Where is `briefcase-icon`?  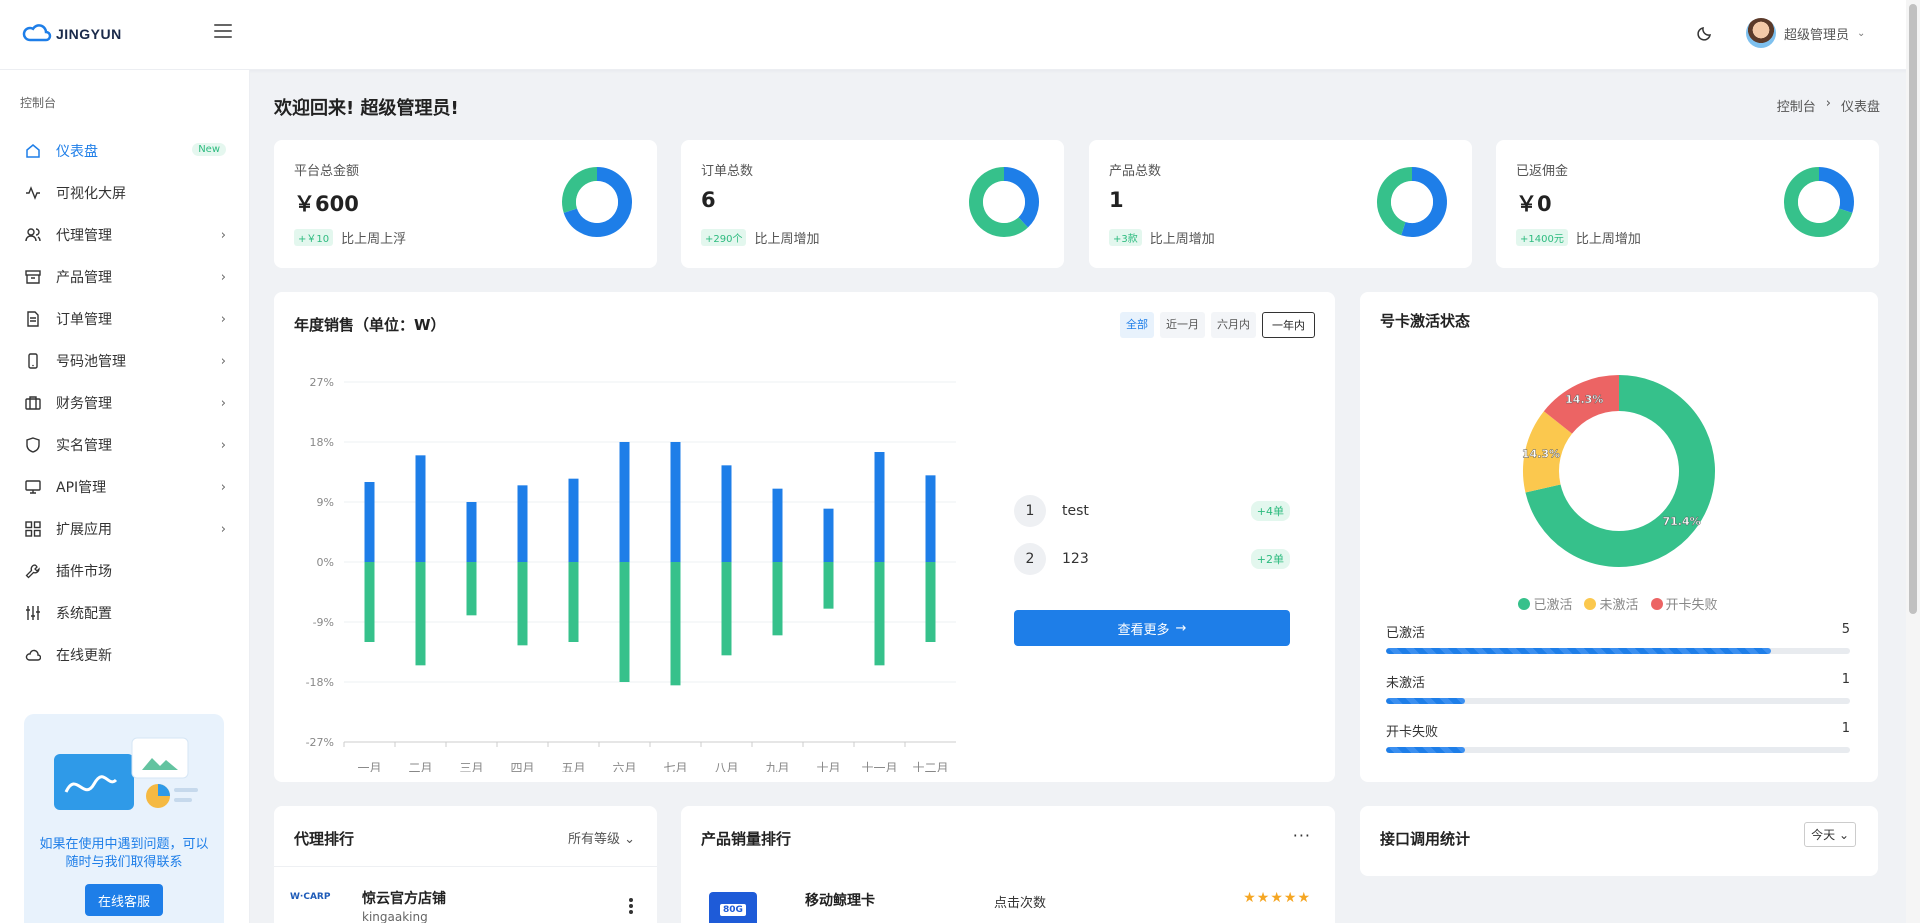
briefcase-icon is located at coordinates (33, 403).